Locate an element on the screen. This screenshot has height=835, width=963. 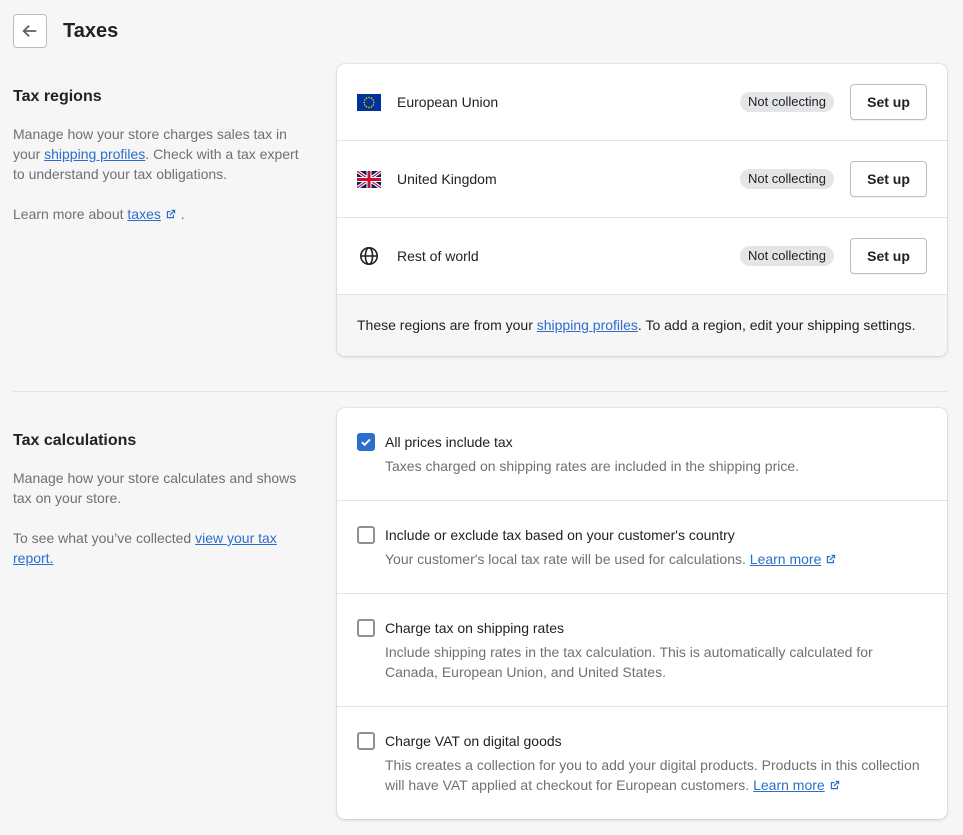
page-header: Taxes is located at coordinates (65, 31).